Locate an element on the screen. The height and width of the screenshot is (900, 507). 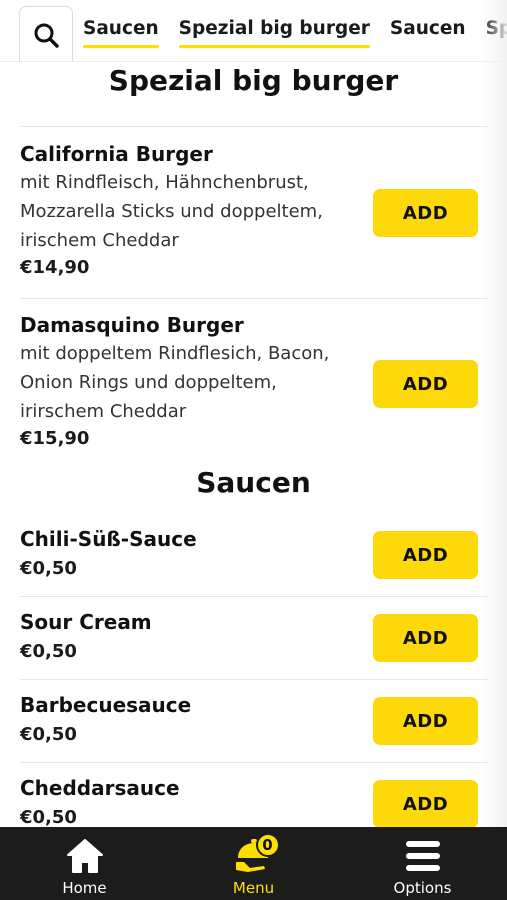
nav-home: Home is located at coordinates (84, 863).